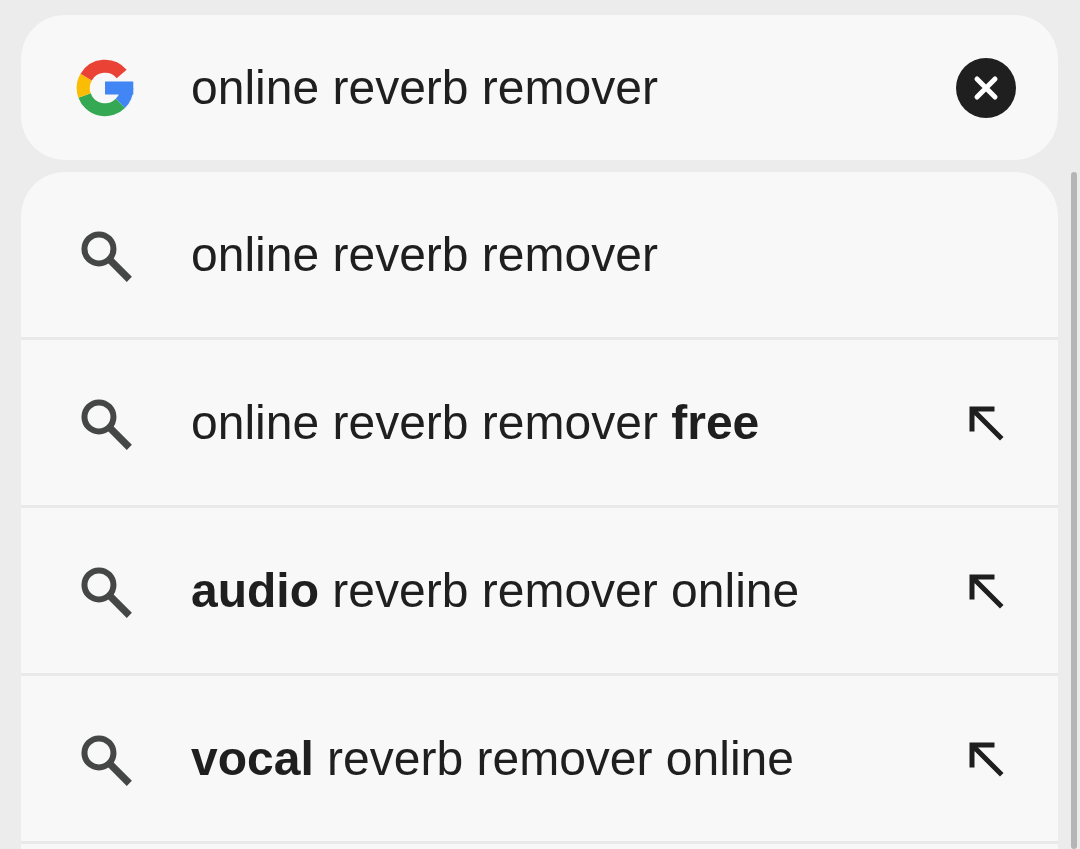 Image resolution: width=1080 pixels, height=849 pixels. Describe the element at coordinates (493, 758) in the screenshot. I see `suggestion-text: vocal reverb remover online` at that location.